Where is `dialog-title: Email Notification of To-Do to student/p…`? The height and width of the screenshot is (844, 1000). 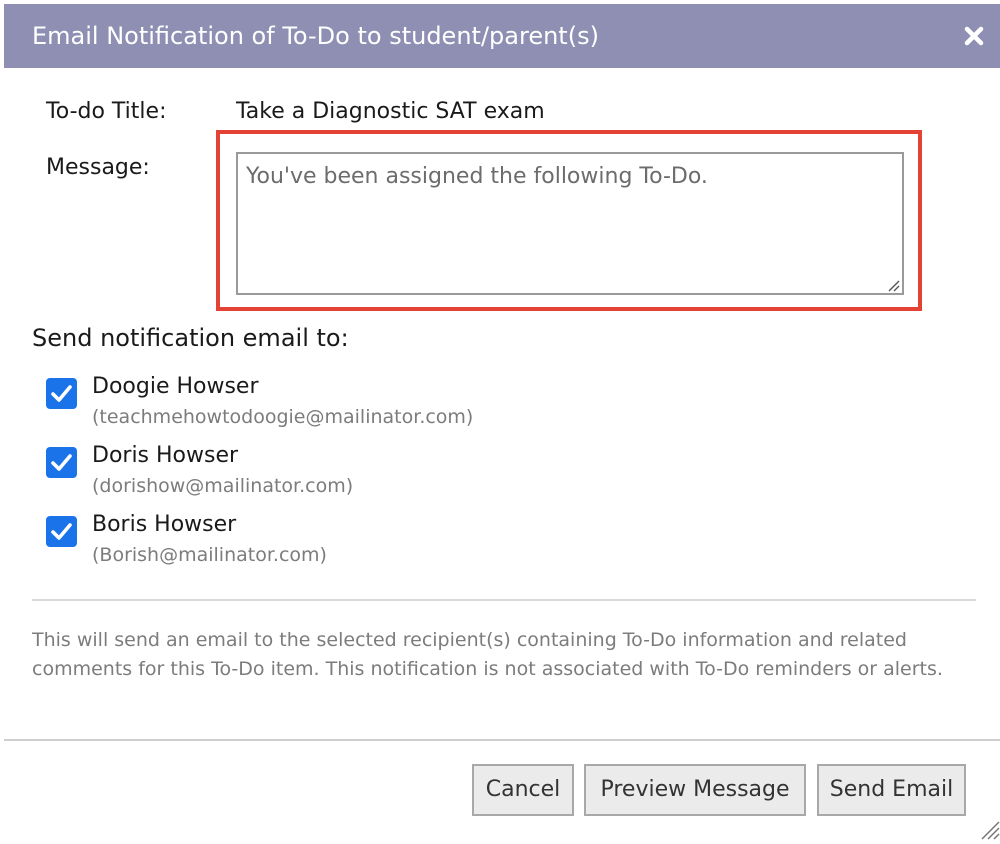
dialog-title: Email Notification of To-Do to student/p… is located at coordinates (315, 36).